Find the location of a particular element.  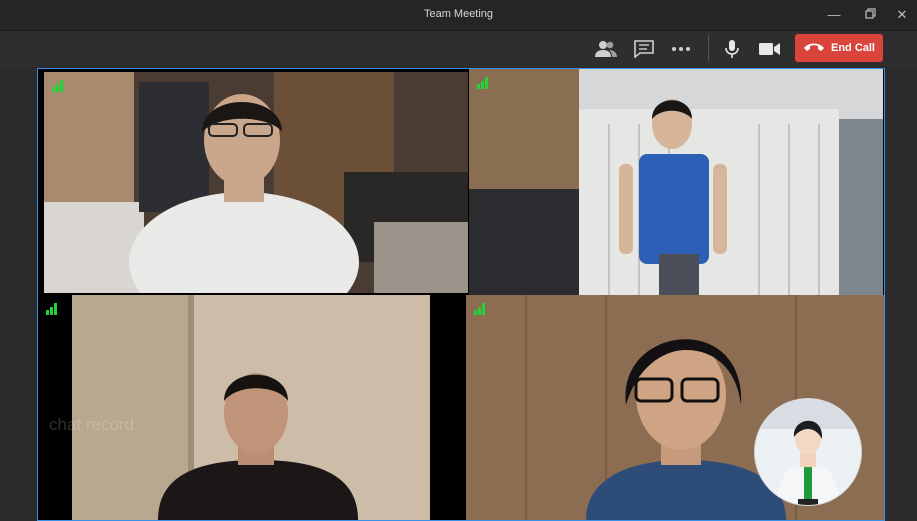

end-call-label: End Call is located at coordinates (852, 48).